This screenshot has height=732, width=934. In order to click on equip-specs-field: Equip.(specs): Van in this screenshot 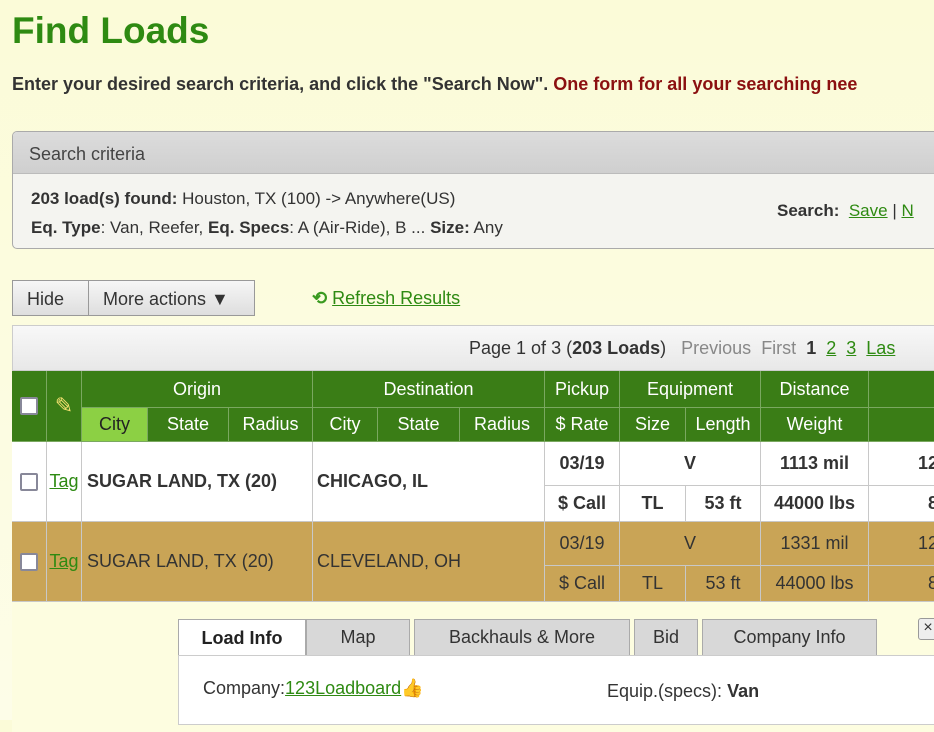, I will do `click(683, 691)`.